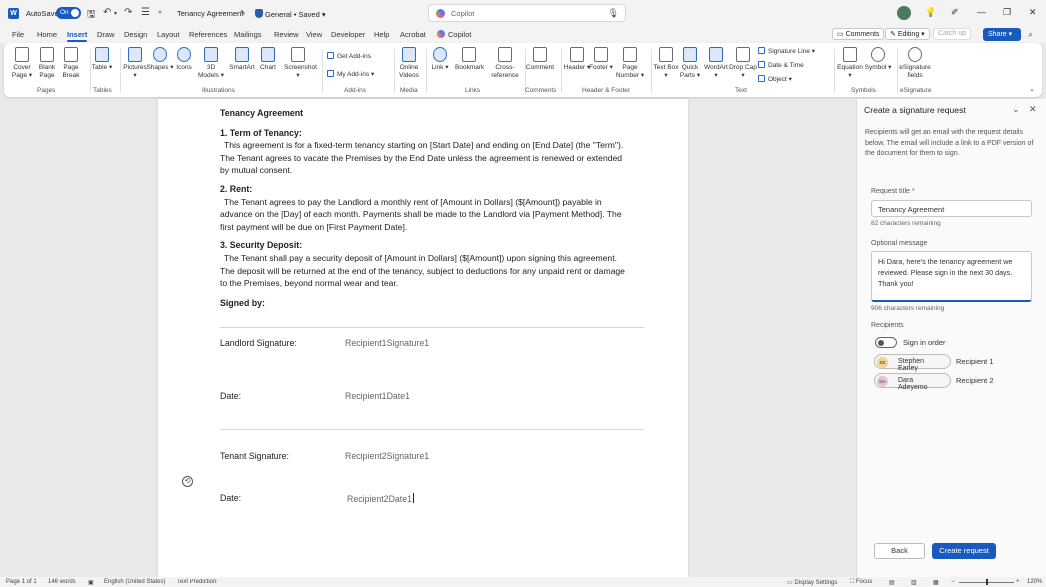 This screenshot has height=587, width=1046. Describe the element at coordinates (381, 34) in the screenshot. I see `tab-help: Help` at that location.